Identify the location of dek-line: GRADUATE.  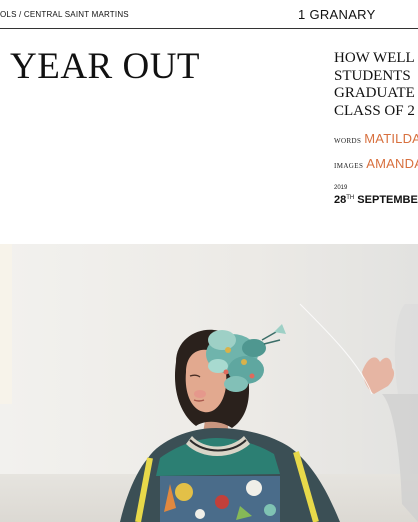
(374, 93).